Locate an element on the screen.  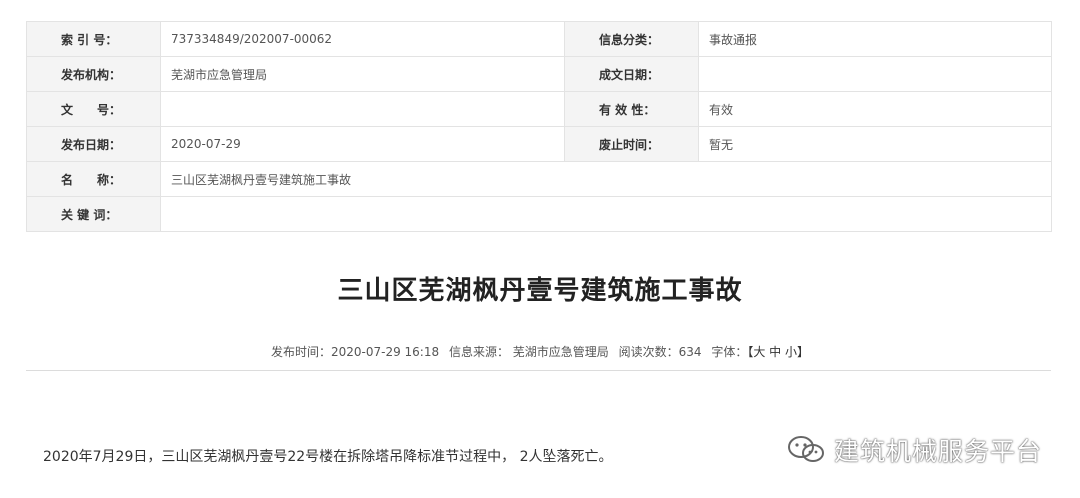
table-row: 发布机构： 芜湖市应急管理局 成文日期： is located at coordinates (539, 74).